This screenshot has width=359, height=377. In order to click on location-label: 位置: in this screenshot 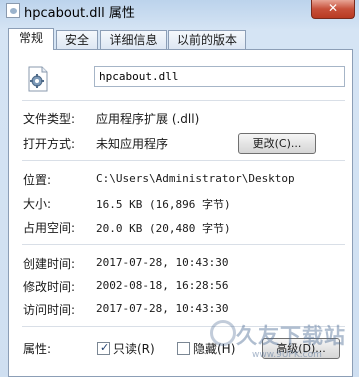, I will do `click(37, 180)`.